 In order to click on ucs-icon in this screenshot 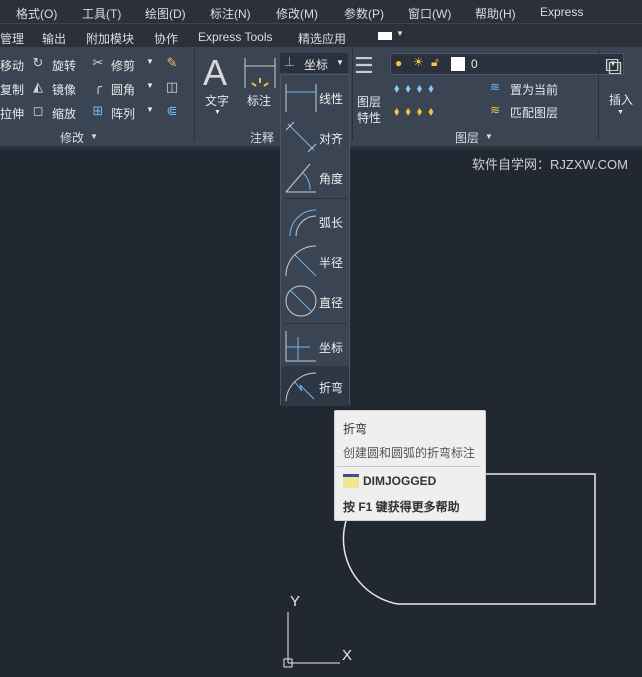, I will do `click(311, 640)`.